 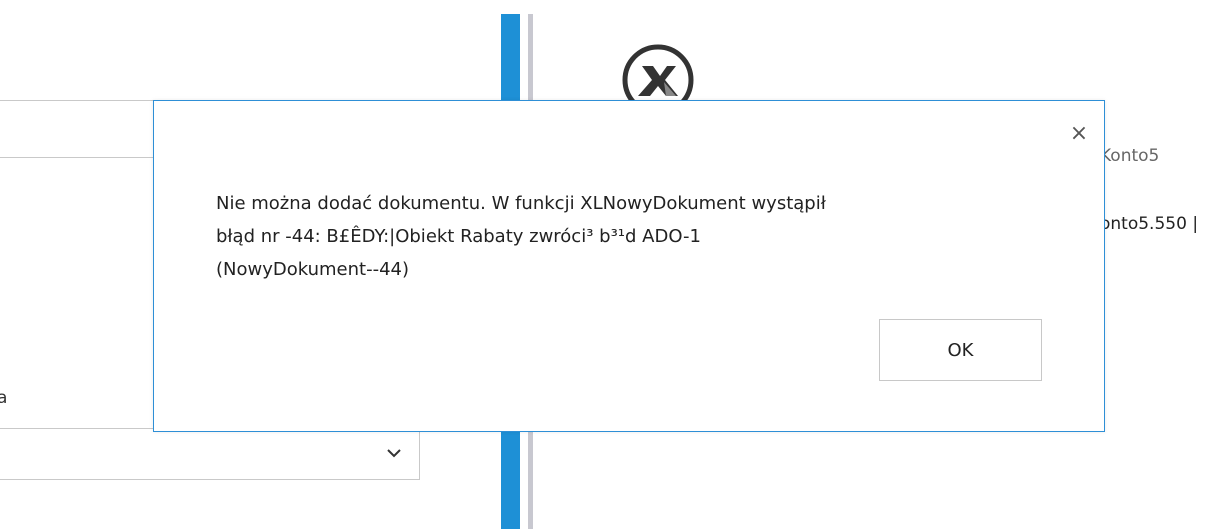 What do you see at coordinates (4, 398) in the screenshot?
I see `background-field-label: a` at bounding box center [4, 398].